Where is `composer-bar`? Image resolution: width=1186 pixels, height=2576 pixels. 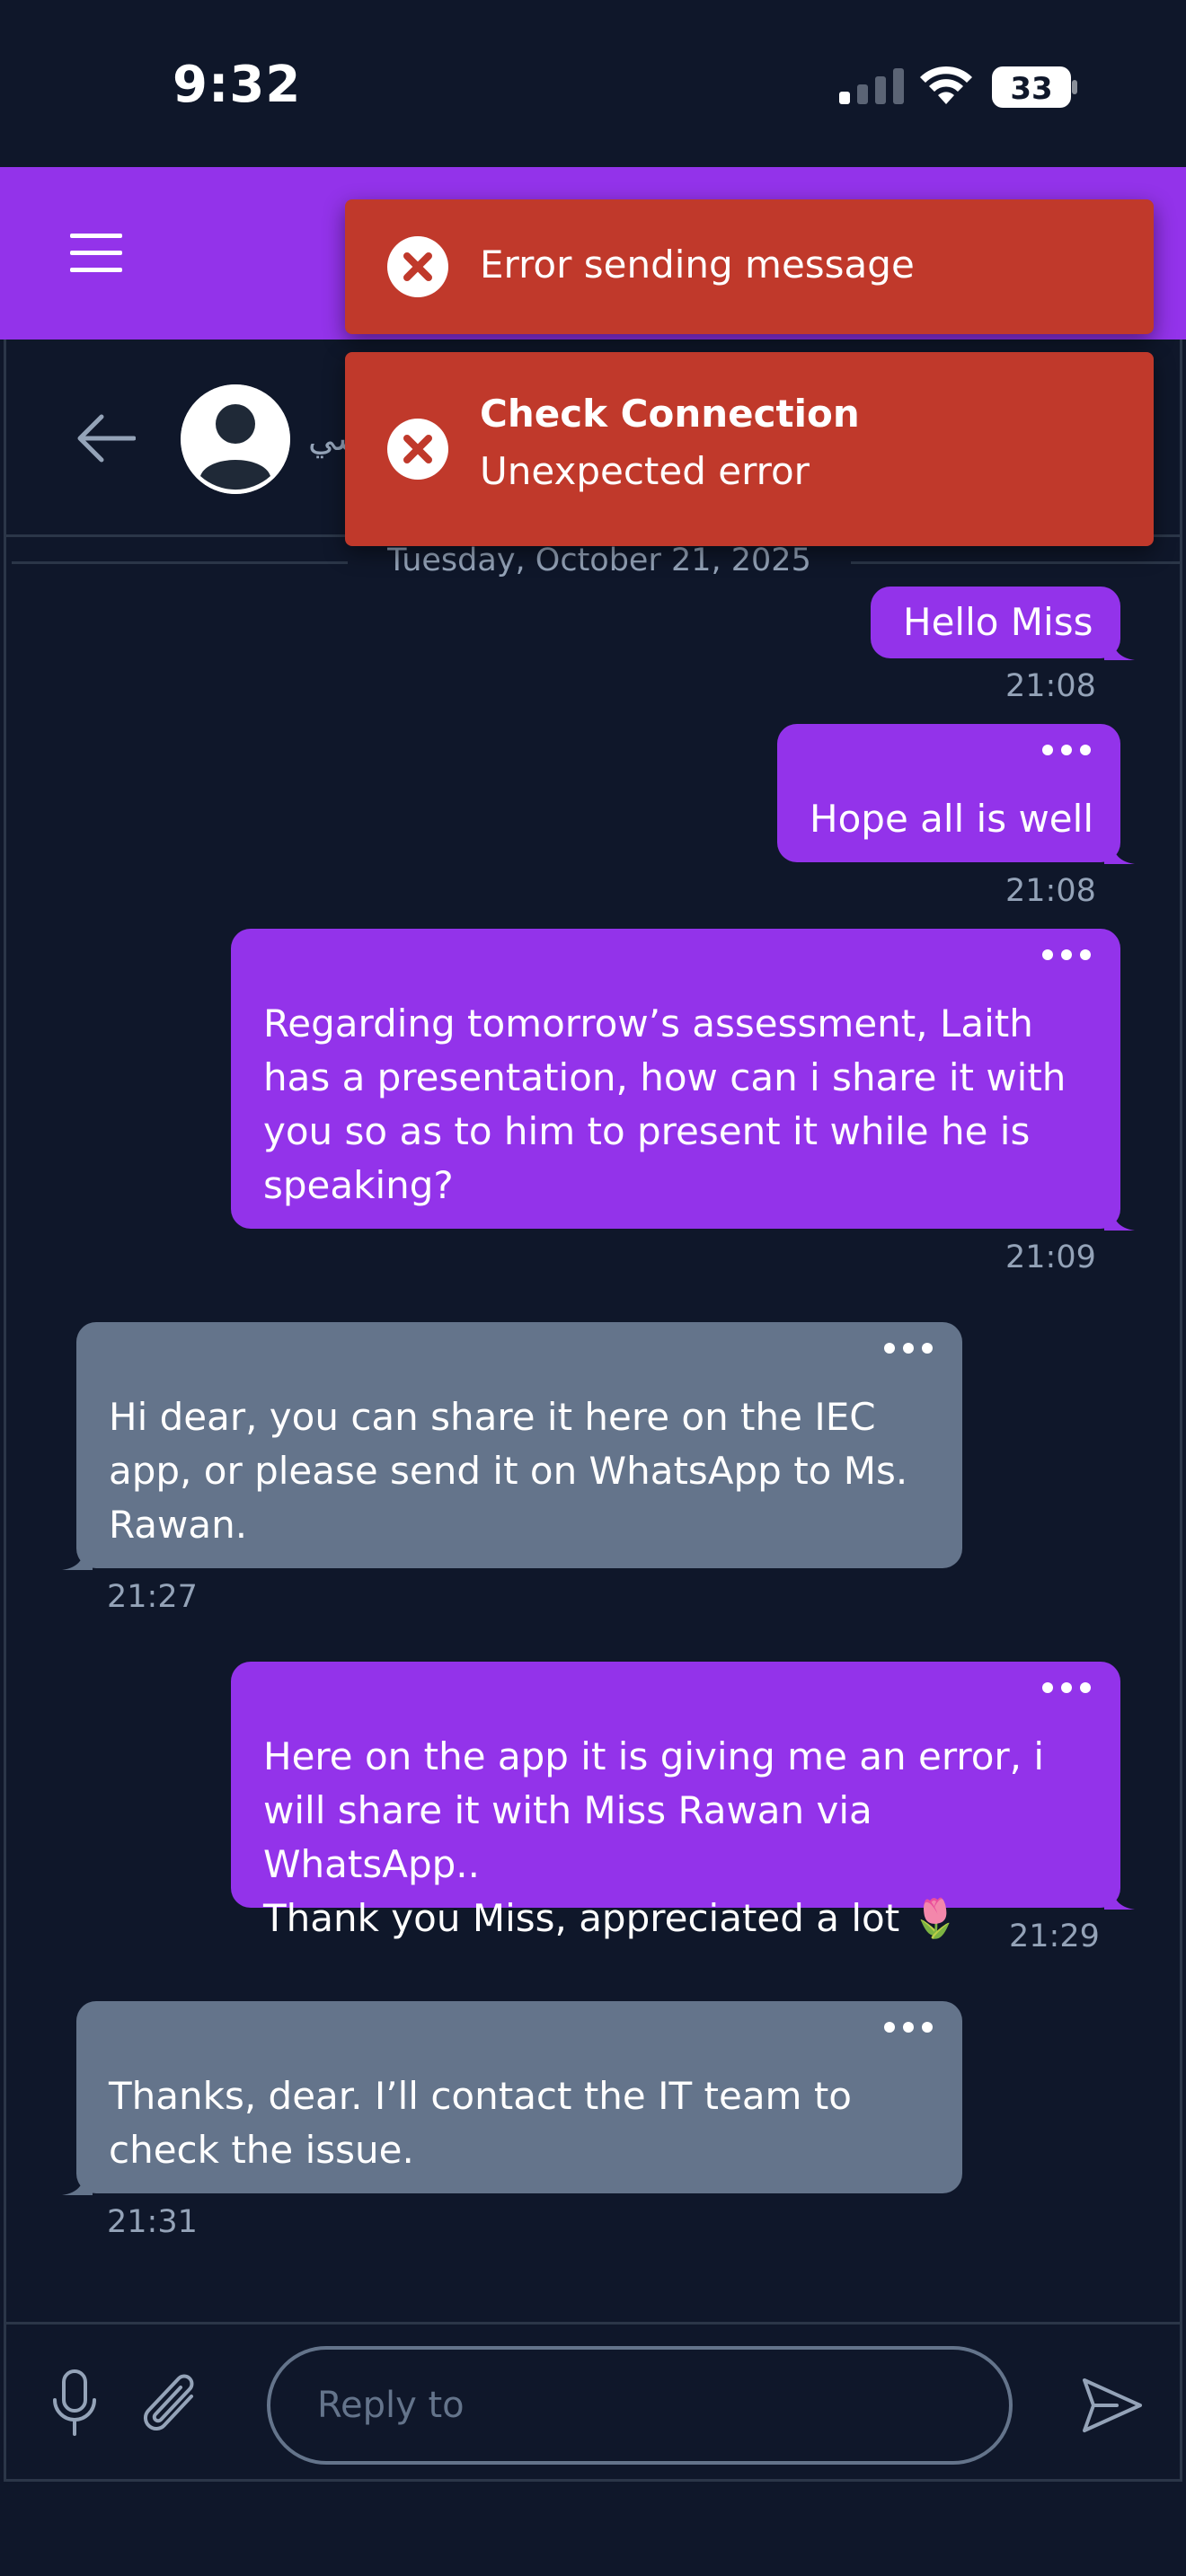 composer-bar is located at coordinates (593, 2402).